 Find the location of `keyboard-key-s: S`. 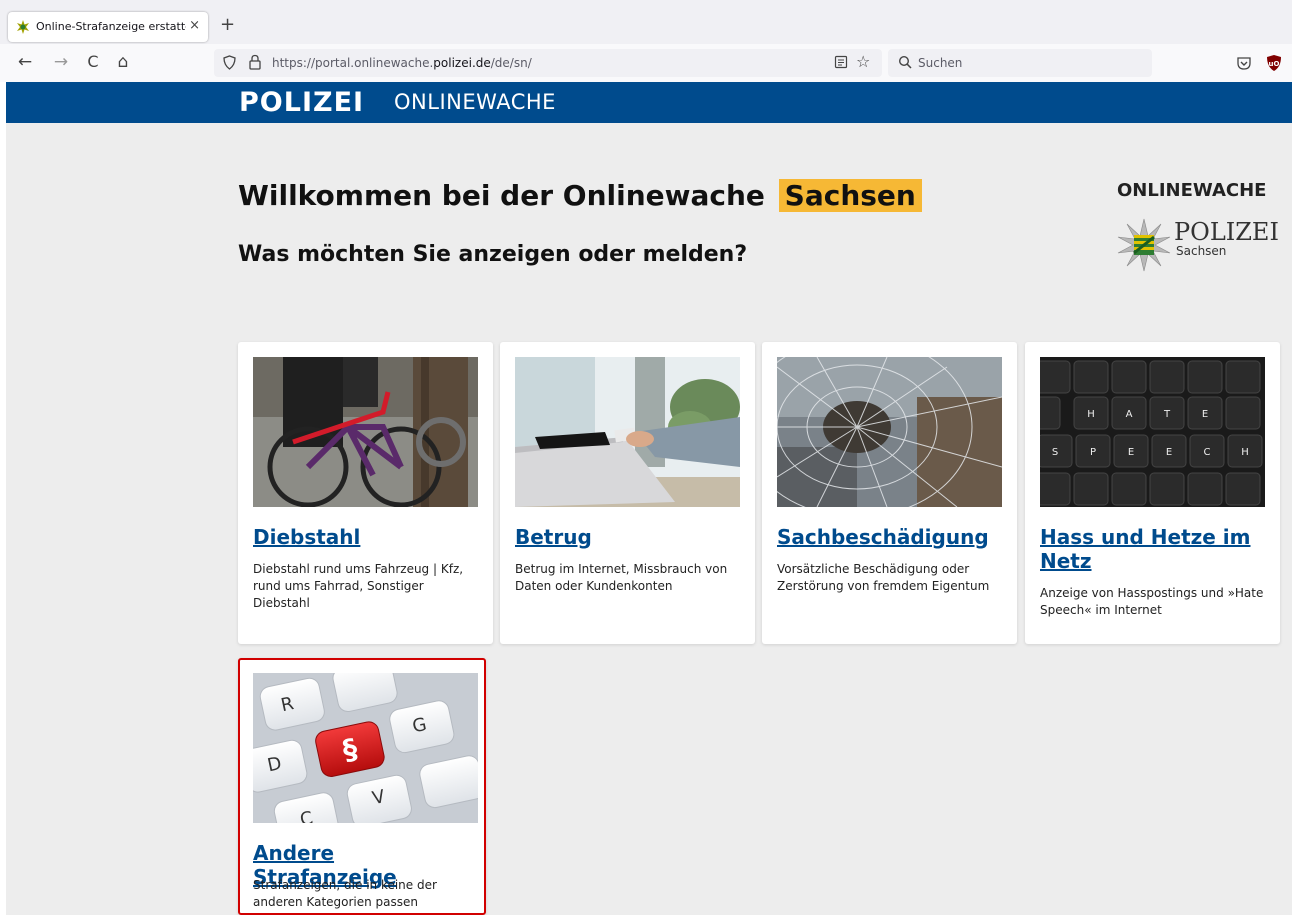

keyboard-key-s: S is located at coordinates (1056, 451).